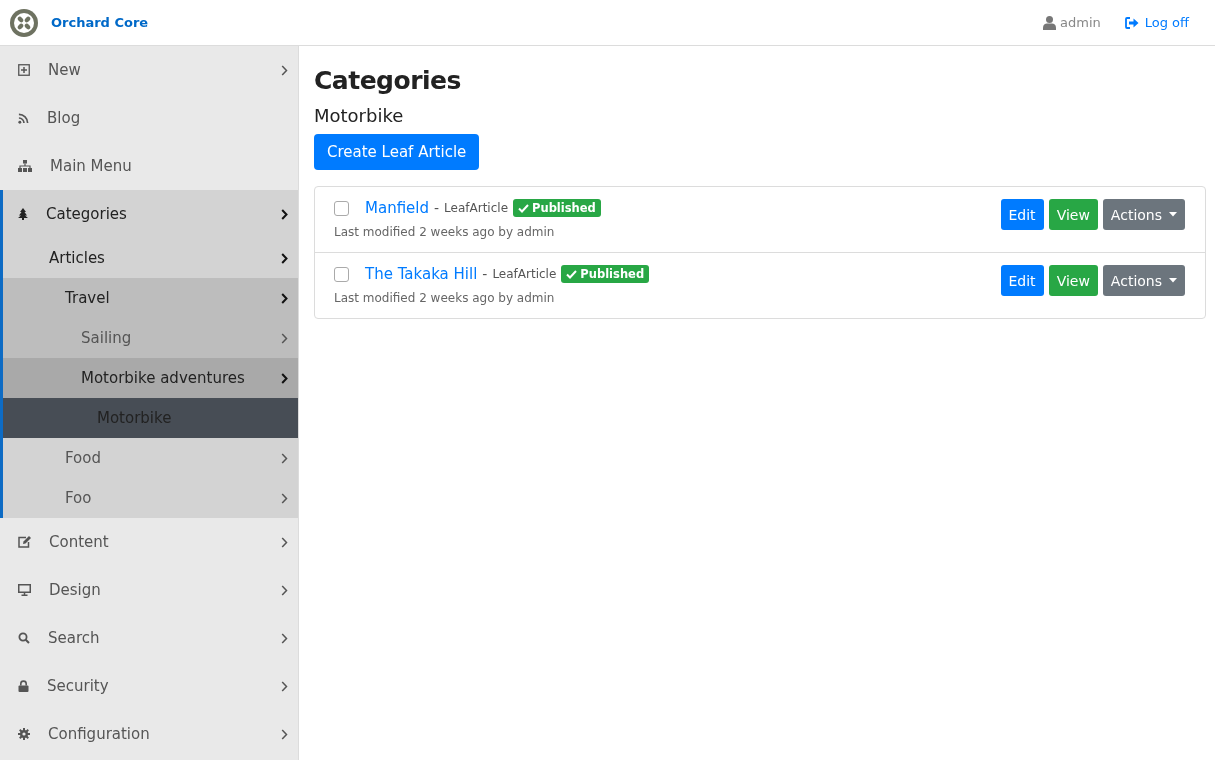 The image size is (1215, 760). What do you see at coordinates (23, 686) in the screenshot?
I see `lock-icon` at bounding box center [23, 686].